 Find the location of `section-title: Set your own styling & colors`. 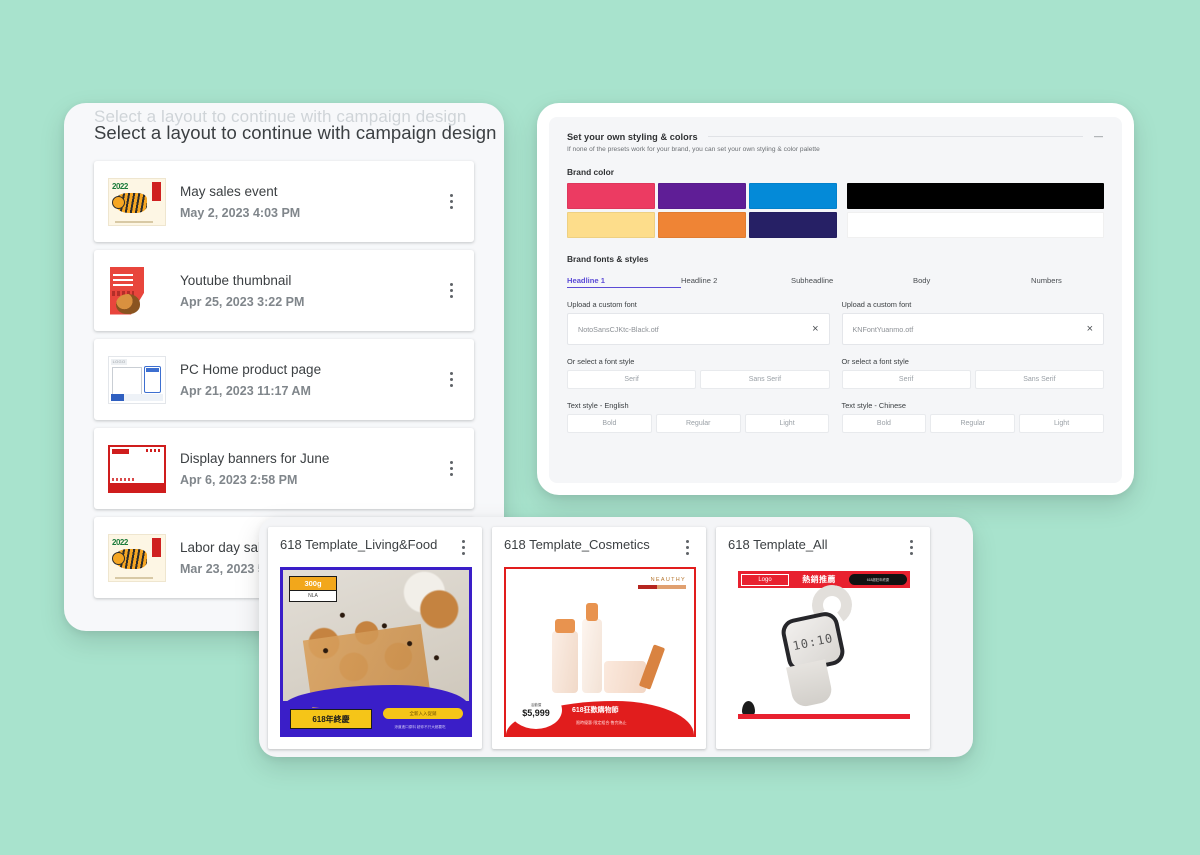

section-title: Set your own styling & colors is located at coordinates (632, 136).